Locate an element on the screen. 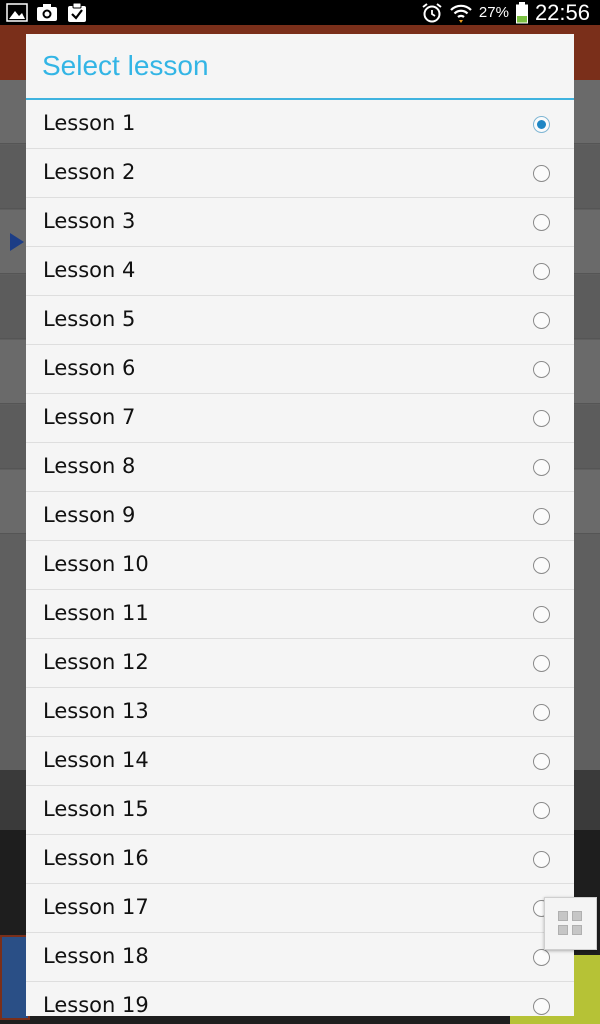  lesson-item-label: Lesson 16 is located at coordinates (96, 858).